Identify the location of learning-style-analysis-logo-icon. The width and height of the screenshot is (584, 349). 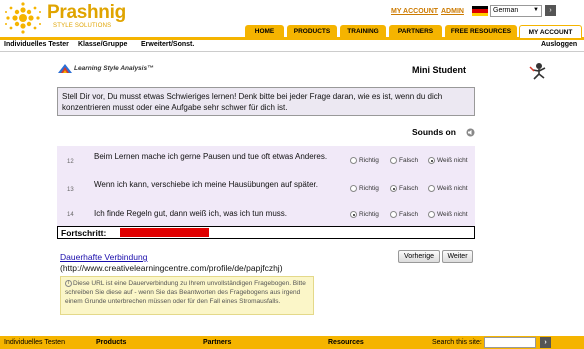
(65, 68).